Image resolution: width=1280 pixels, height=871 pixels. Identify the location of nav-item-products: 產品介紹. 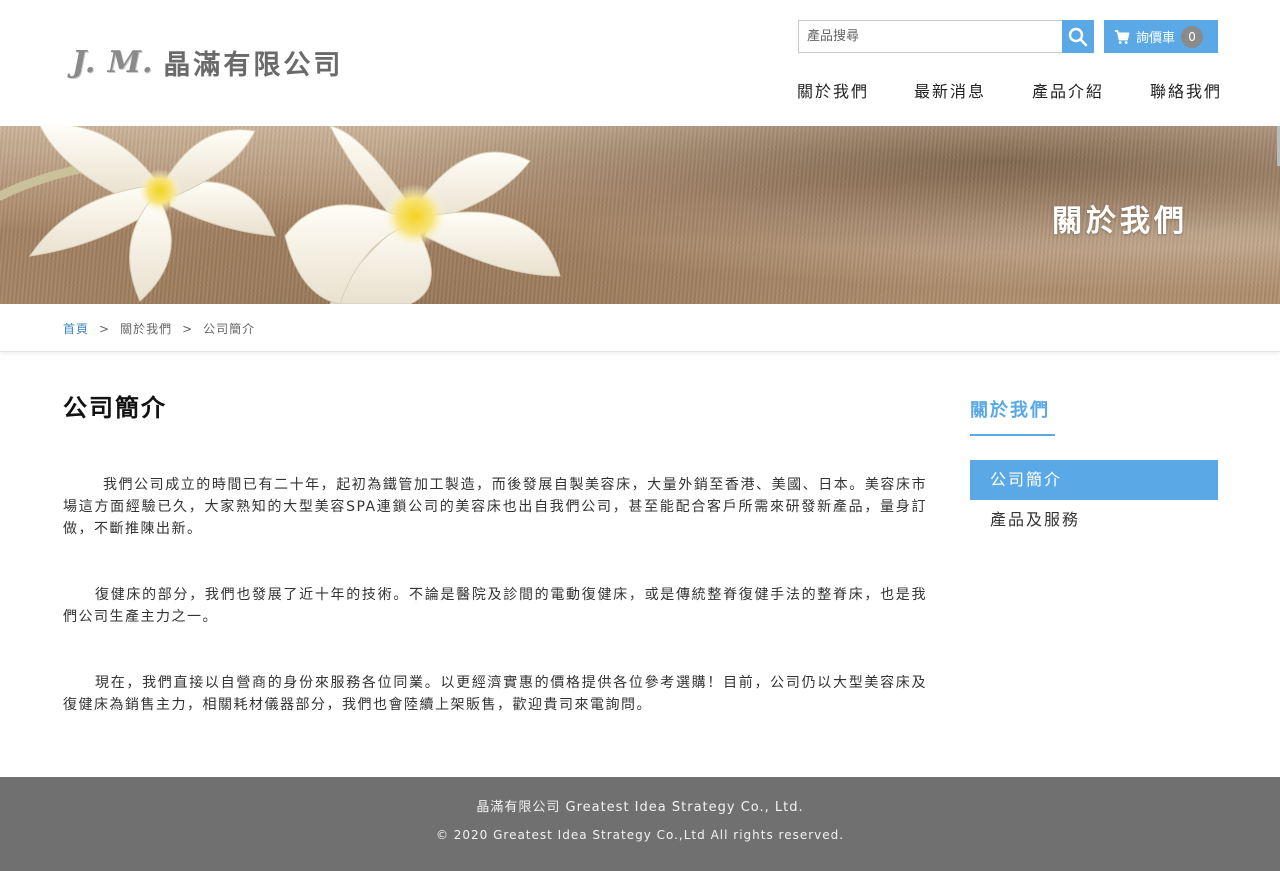
(1068, 90).